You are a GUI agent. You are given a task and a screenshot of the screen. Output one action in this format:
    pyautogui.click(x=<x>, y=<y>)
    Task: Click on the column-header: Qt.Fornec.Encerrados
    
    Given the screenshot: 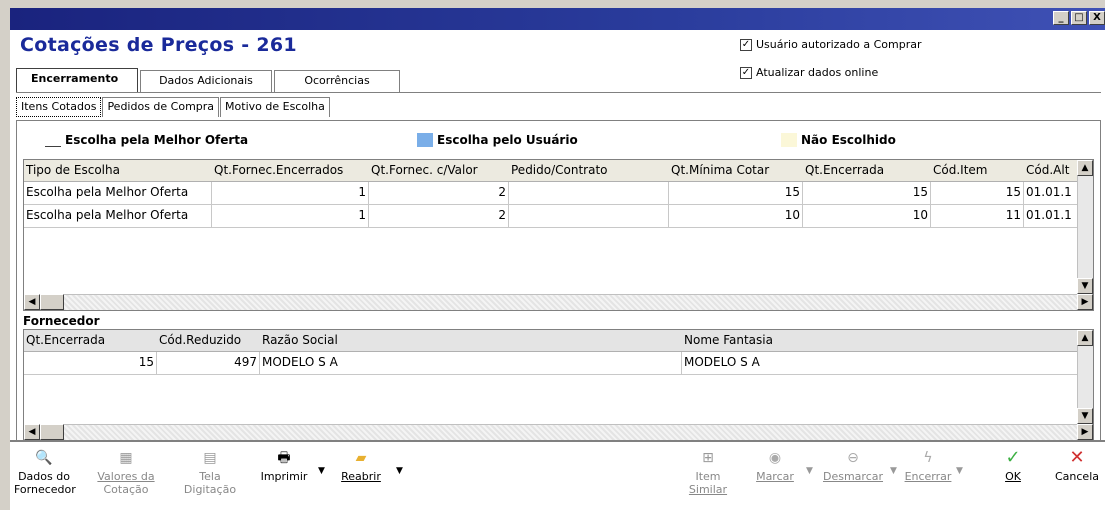 What is the action you would take?
    pyautogui.click(x=290, y=170)
    